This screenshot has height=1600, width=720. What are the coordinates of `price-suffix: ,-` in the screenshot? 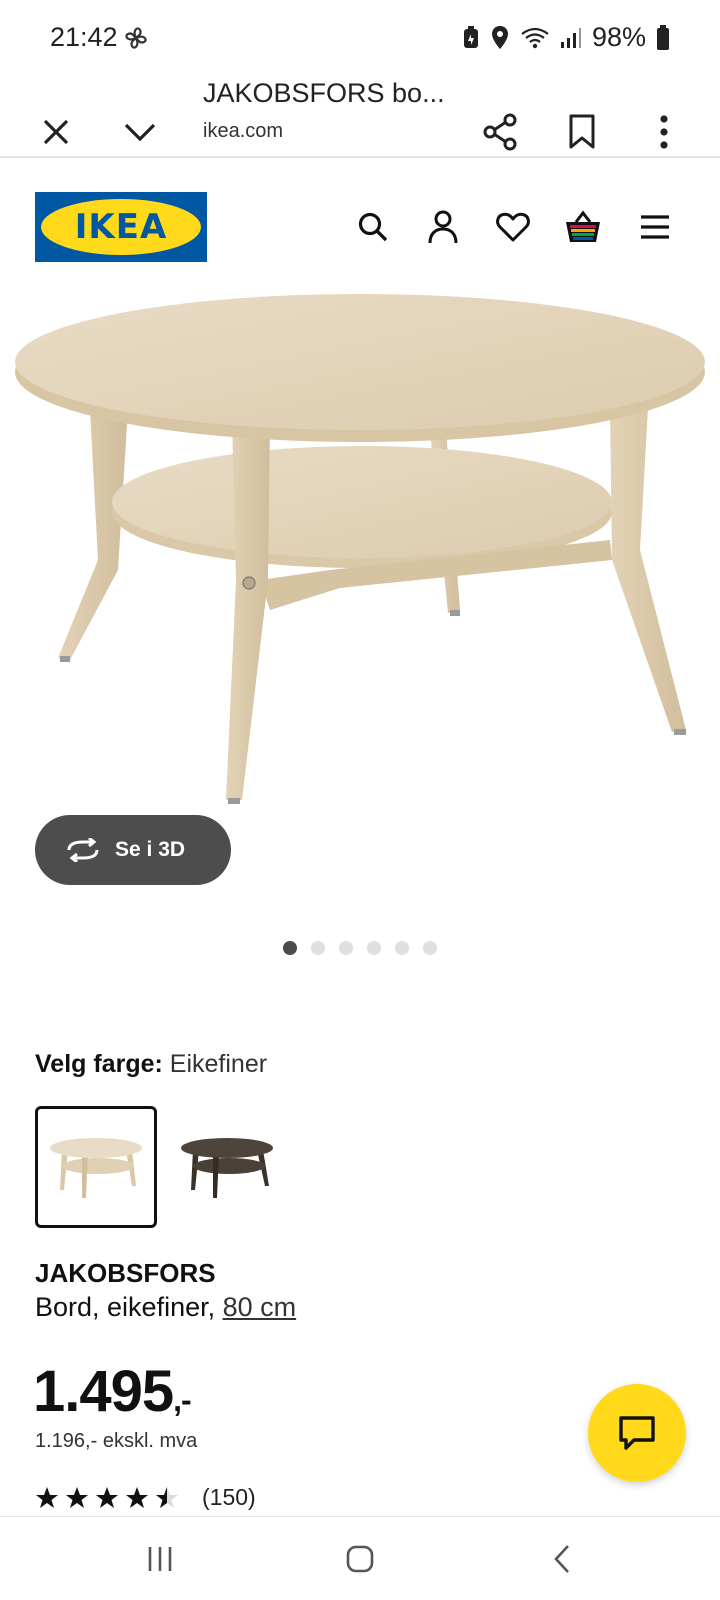 It's located at (182, 1400).